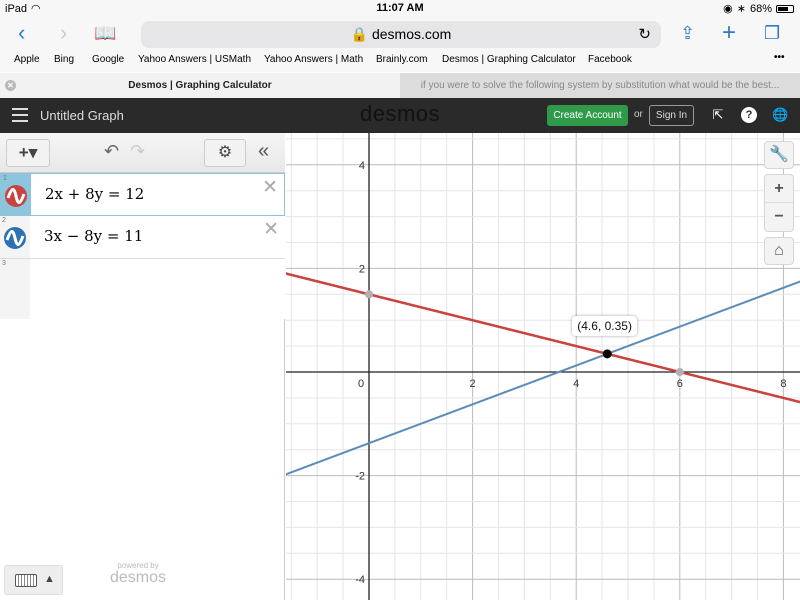 The image size is (800, 600). Describe the element at coordinates (263, 151) in the screenshot. I see `collapse-panel-icon: «` at that location.